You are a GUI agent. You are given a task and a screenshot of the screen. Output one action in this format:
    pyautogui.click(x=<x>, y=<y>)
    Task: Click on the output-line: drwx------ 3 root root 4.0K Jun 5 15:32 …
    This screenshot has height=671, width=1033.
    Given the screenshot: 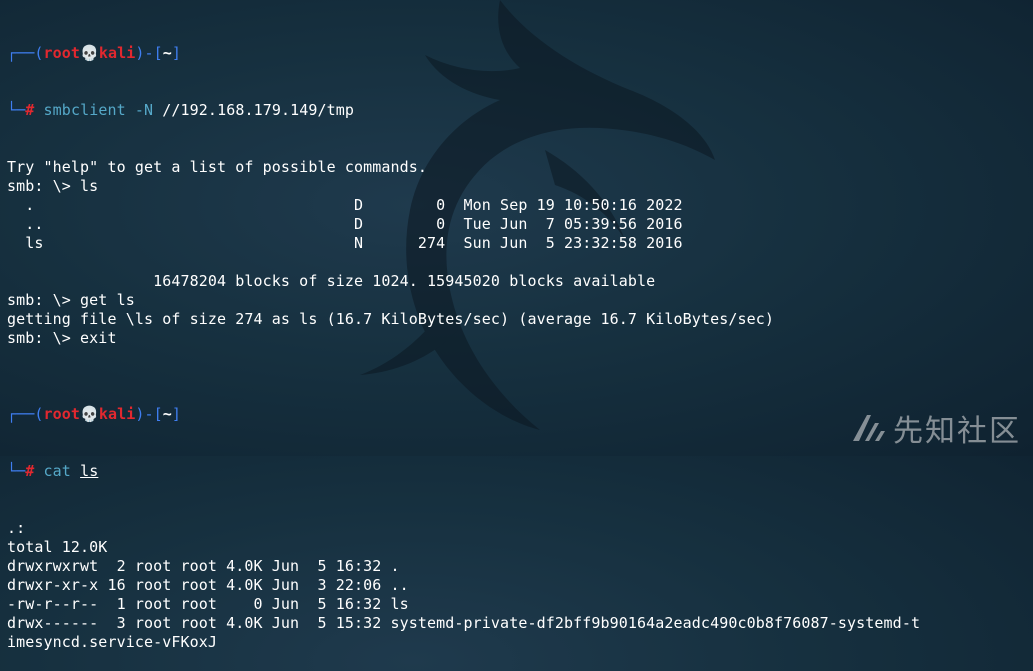 What is the action you would take?
    pyautogui.click(x=464, y=623)
    